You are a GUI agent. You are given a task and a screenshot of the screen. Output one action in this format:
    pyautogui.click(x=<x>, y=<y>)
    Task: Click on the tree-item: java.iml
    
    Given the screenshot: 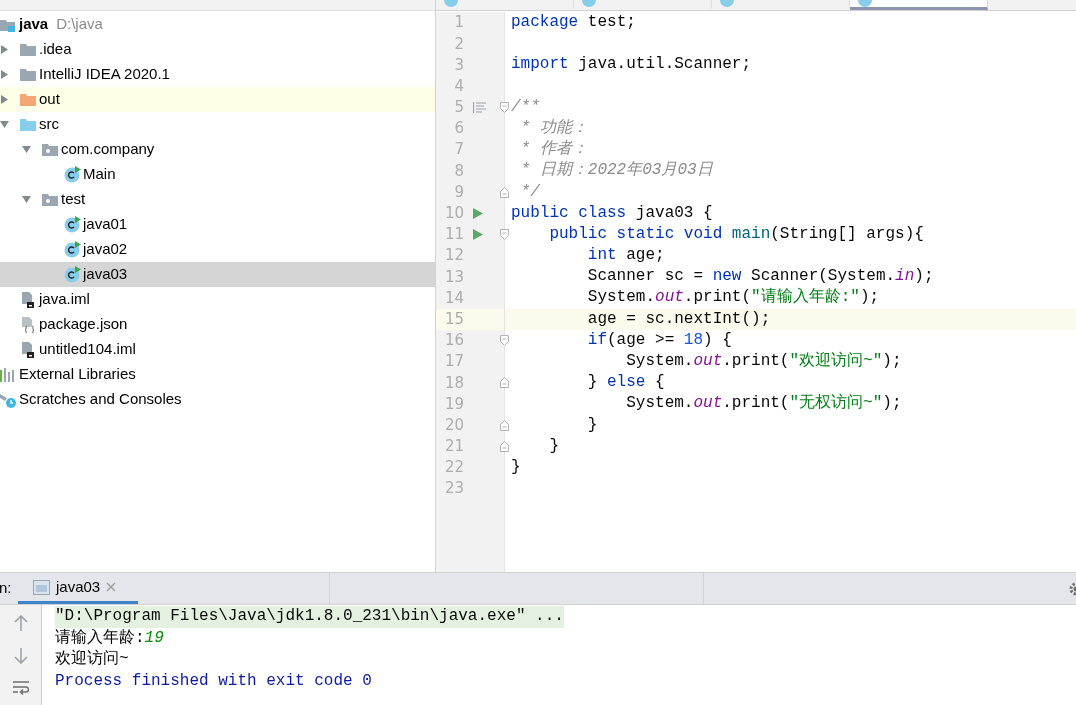 What is the action you would take?
    pyautogui.click(x=217, y=299)
    